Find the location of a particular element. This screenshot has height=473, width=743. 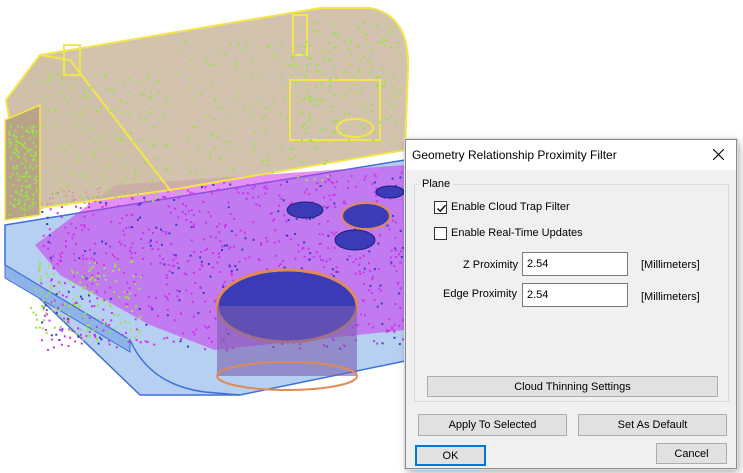

edge-proximity-input is located at coordinates (575, 295).